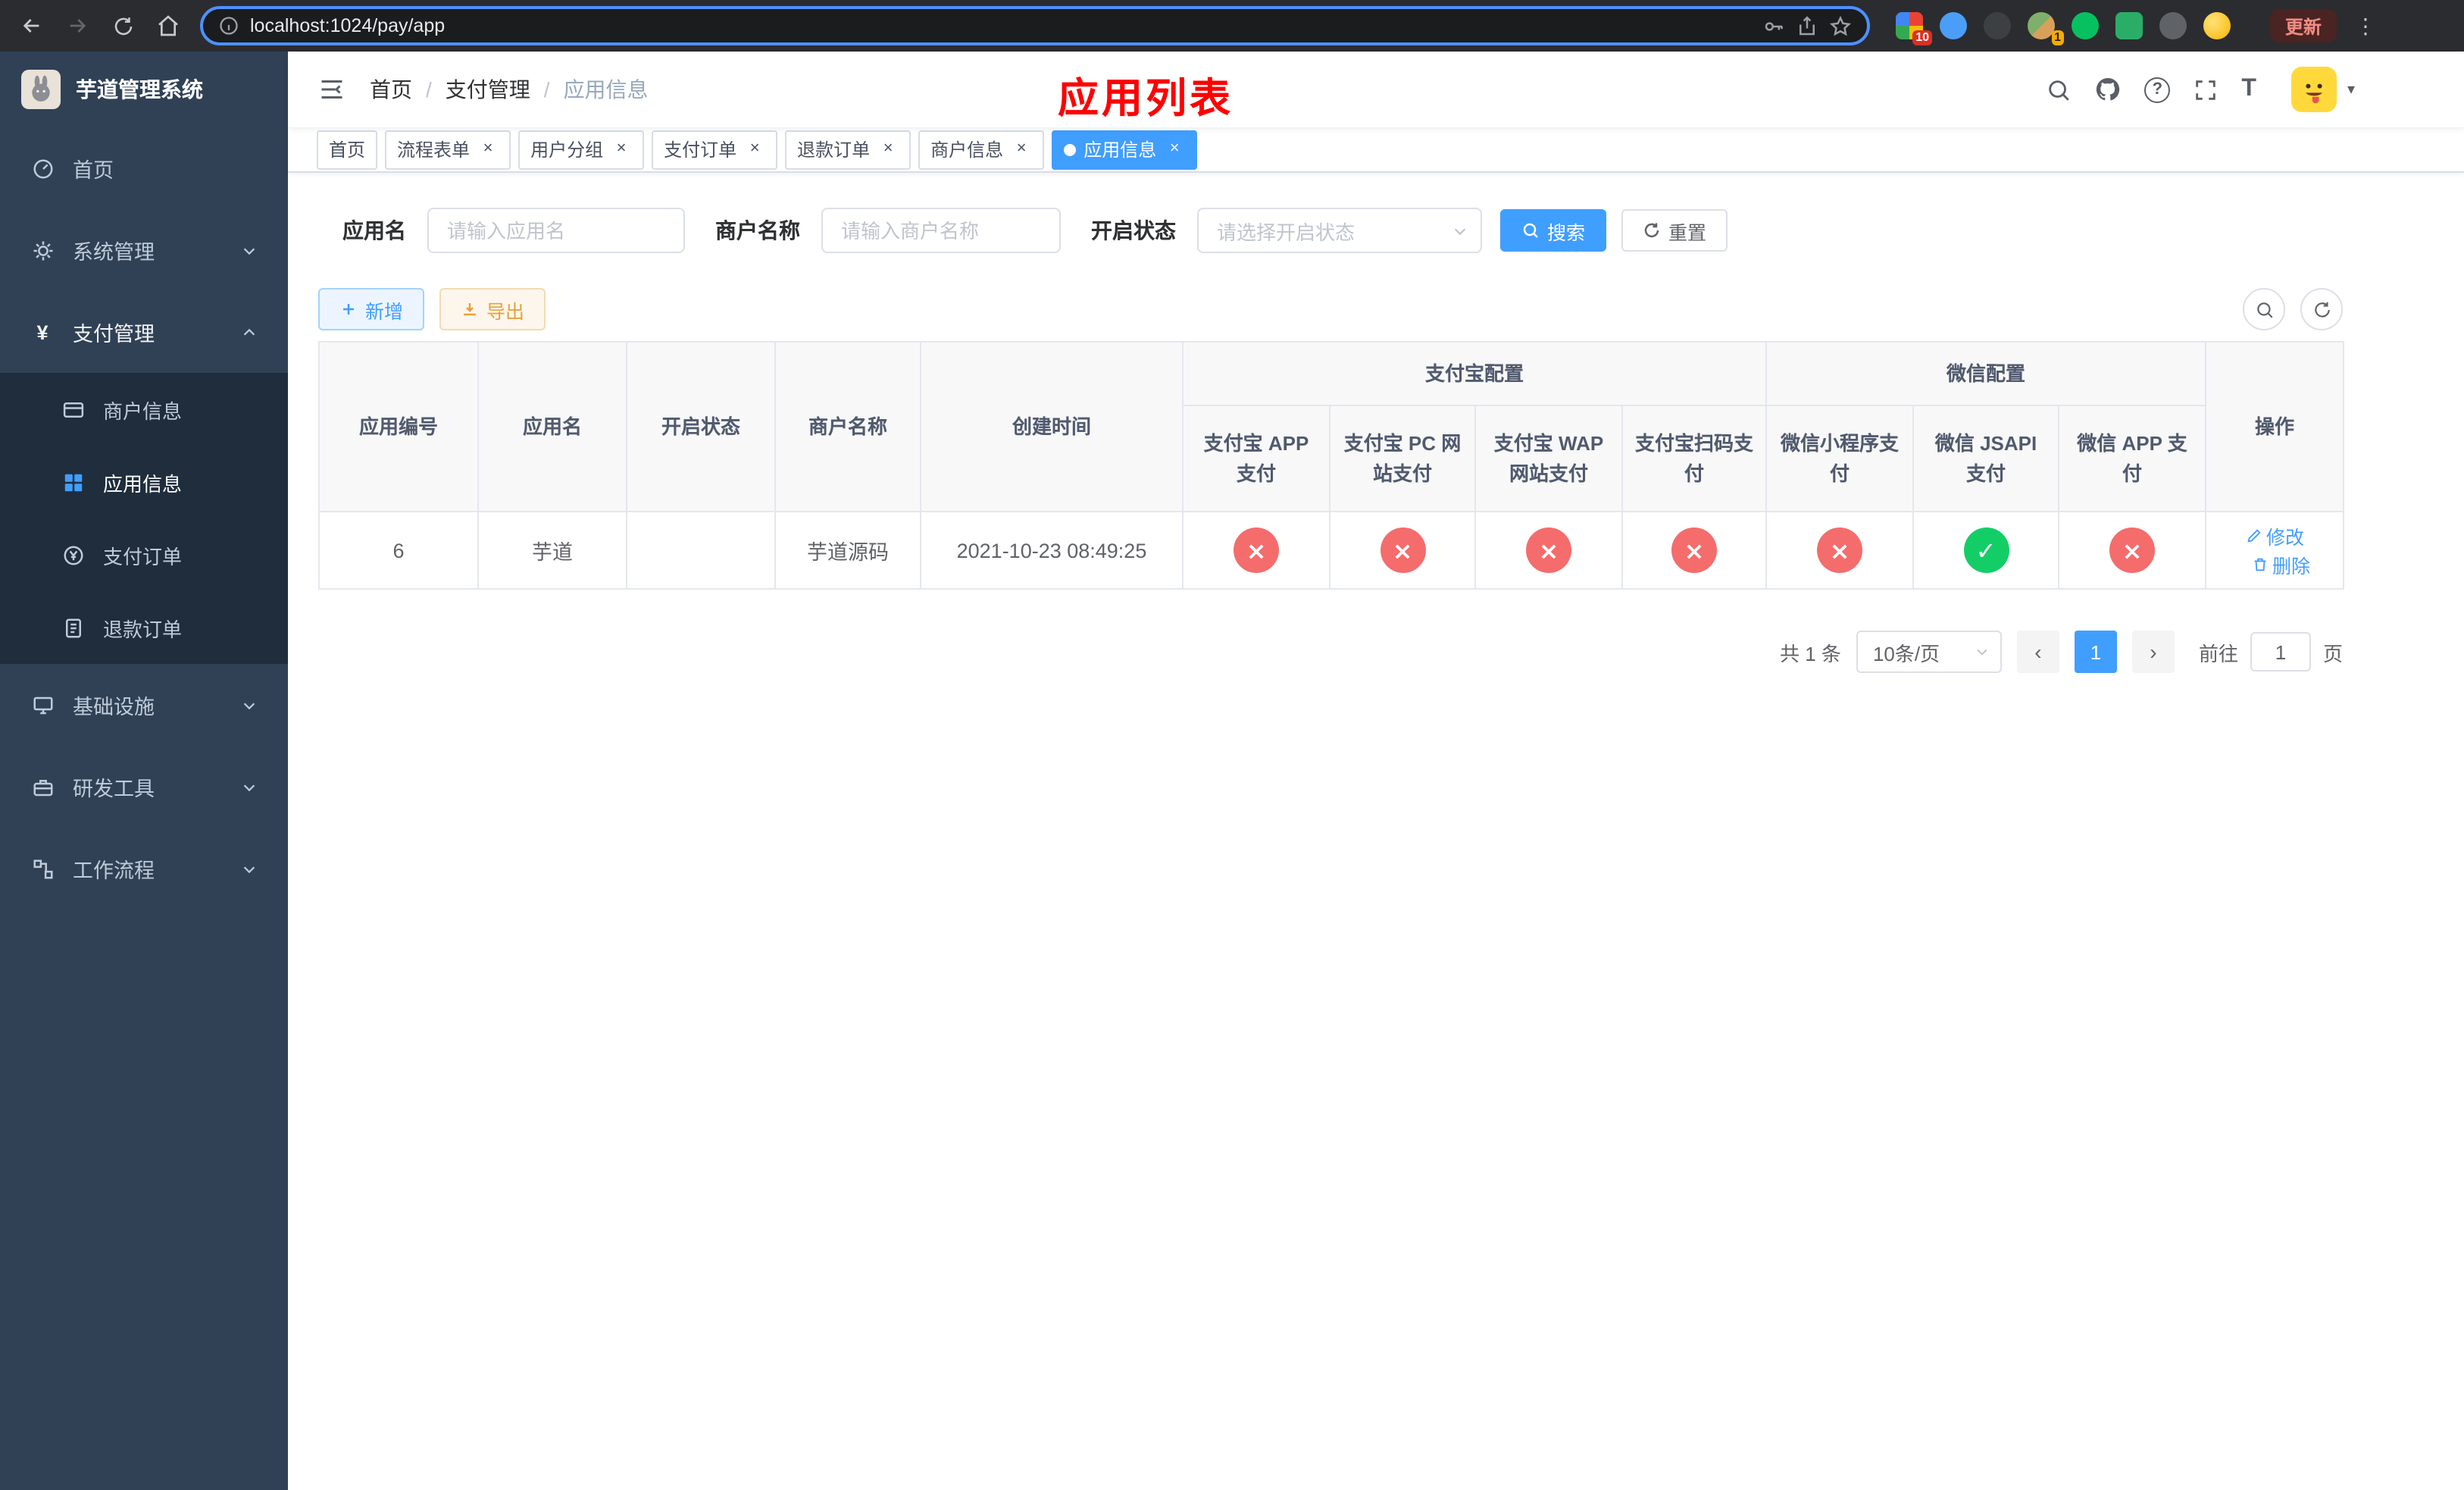 The width and height of the screenshot is (2464, 1490). What do you see at coordinates (1840, 26) in the screenshot?
I see `bookmark-star-icon` at bounding box center [1840, 26].